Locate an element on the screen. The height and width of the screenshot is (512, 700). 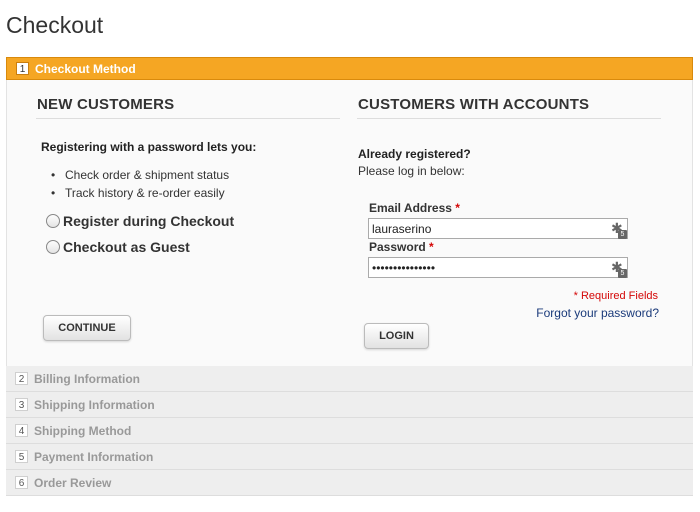
step-title: Payment Information is located at coordinates (94, 456).